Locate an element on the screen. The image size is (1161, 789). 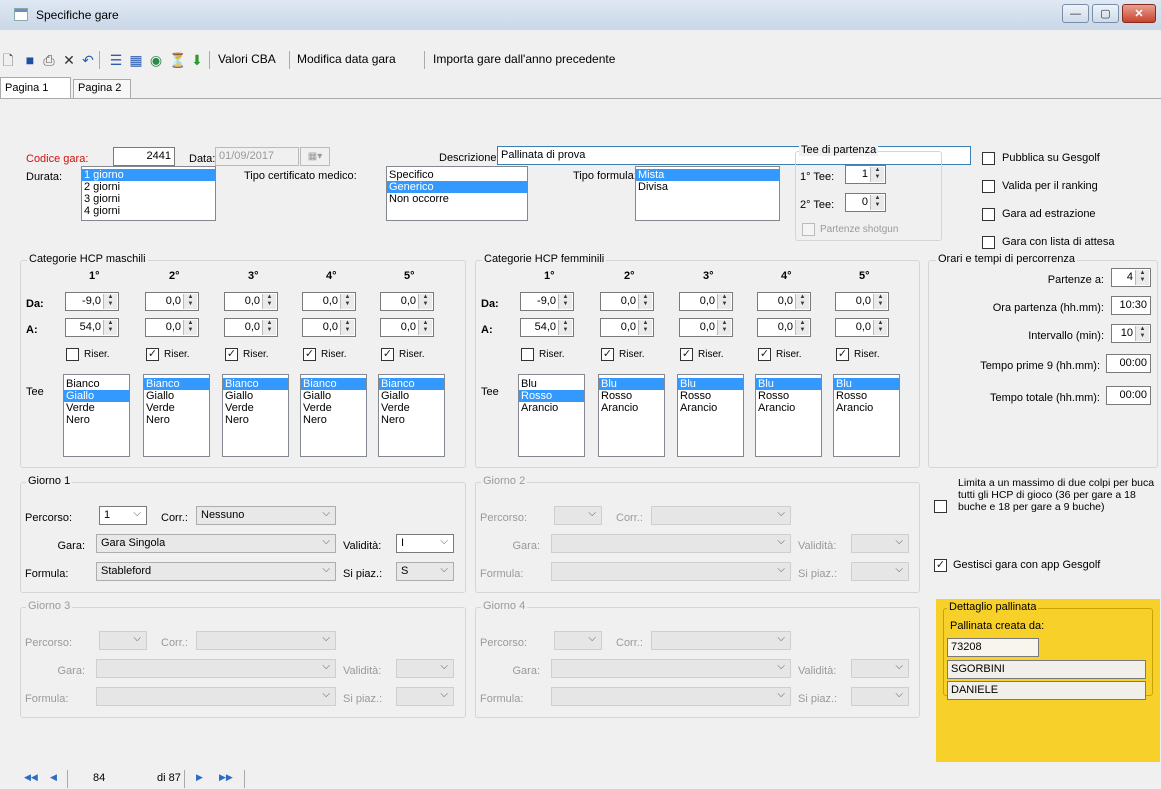
cognome-input: SGORBINI is located at coordinates (1046, 669).